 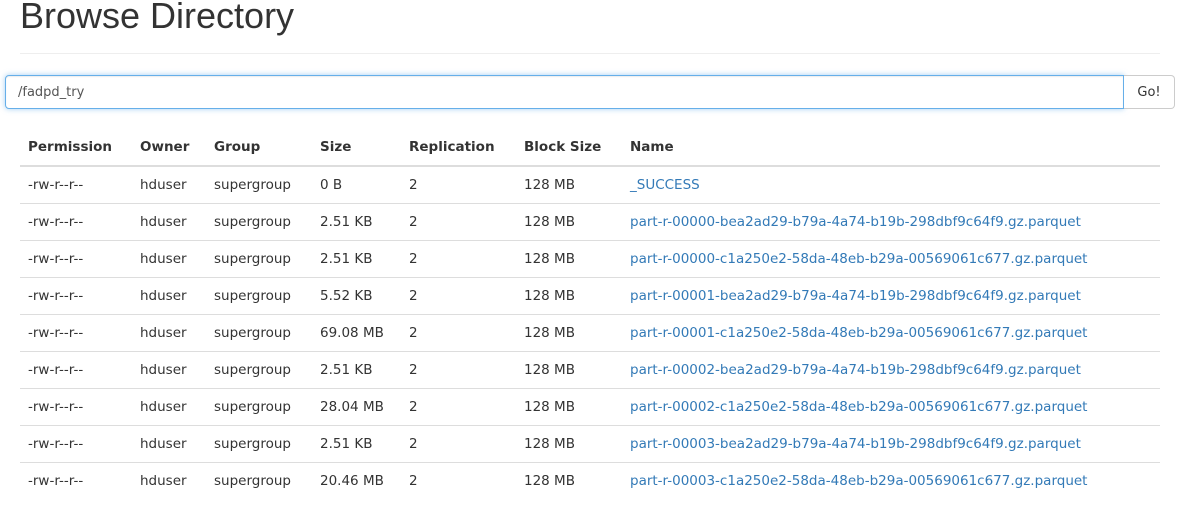 I want to click on directory-path-input, so click(x=564, y=92).